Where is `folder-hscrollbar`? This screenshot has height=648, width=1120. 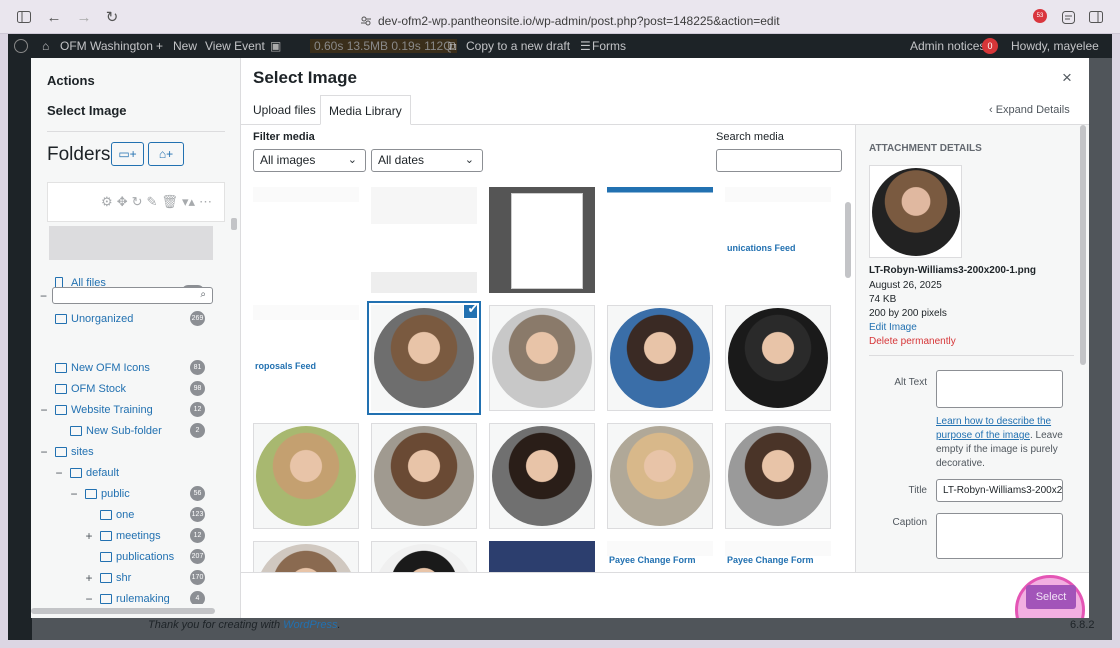
folder-hscrollbar is located at coordinates (123, 611).